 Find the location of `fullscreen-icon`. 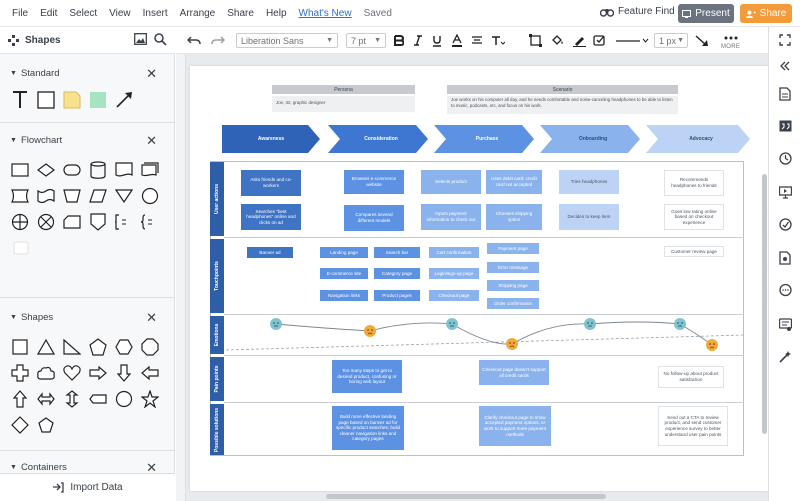

fullscreen-icon is located at coordinates (785, 40).